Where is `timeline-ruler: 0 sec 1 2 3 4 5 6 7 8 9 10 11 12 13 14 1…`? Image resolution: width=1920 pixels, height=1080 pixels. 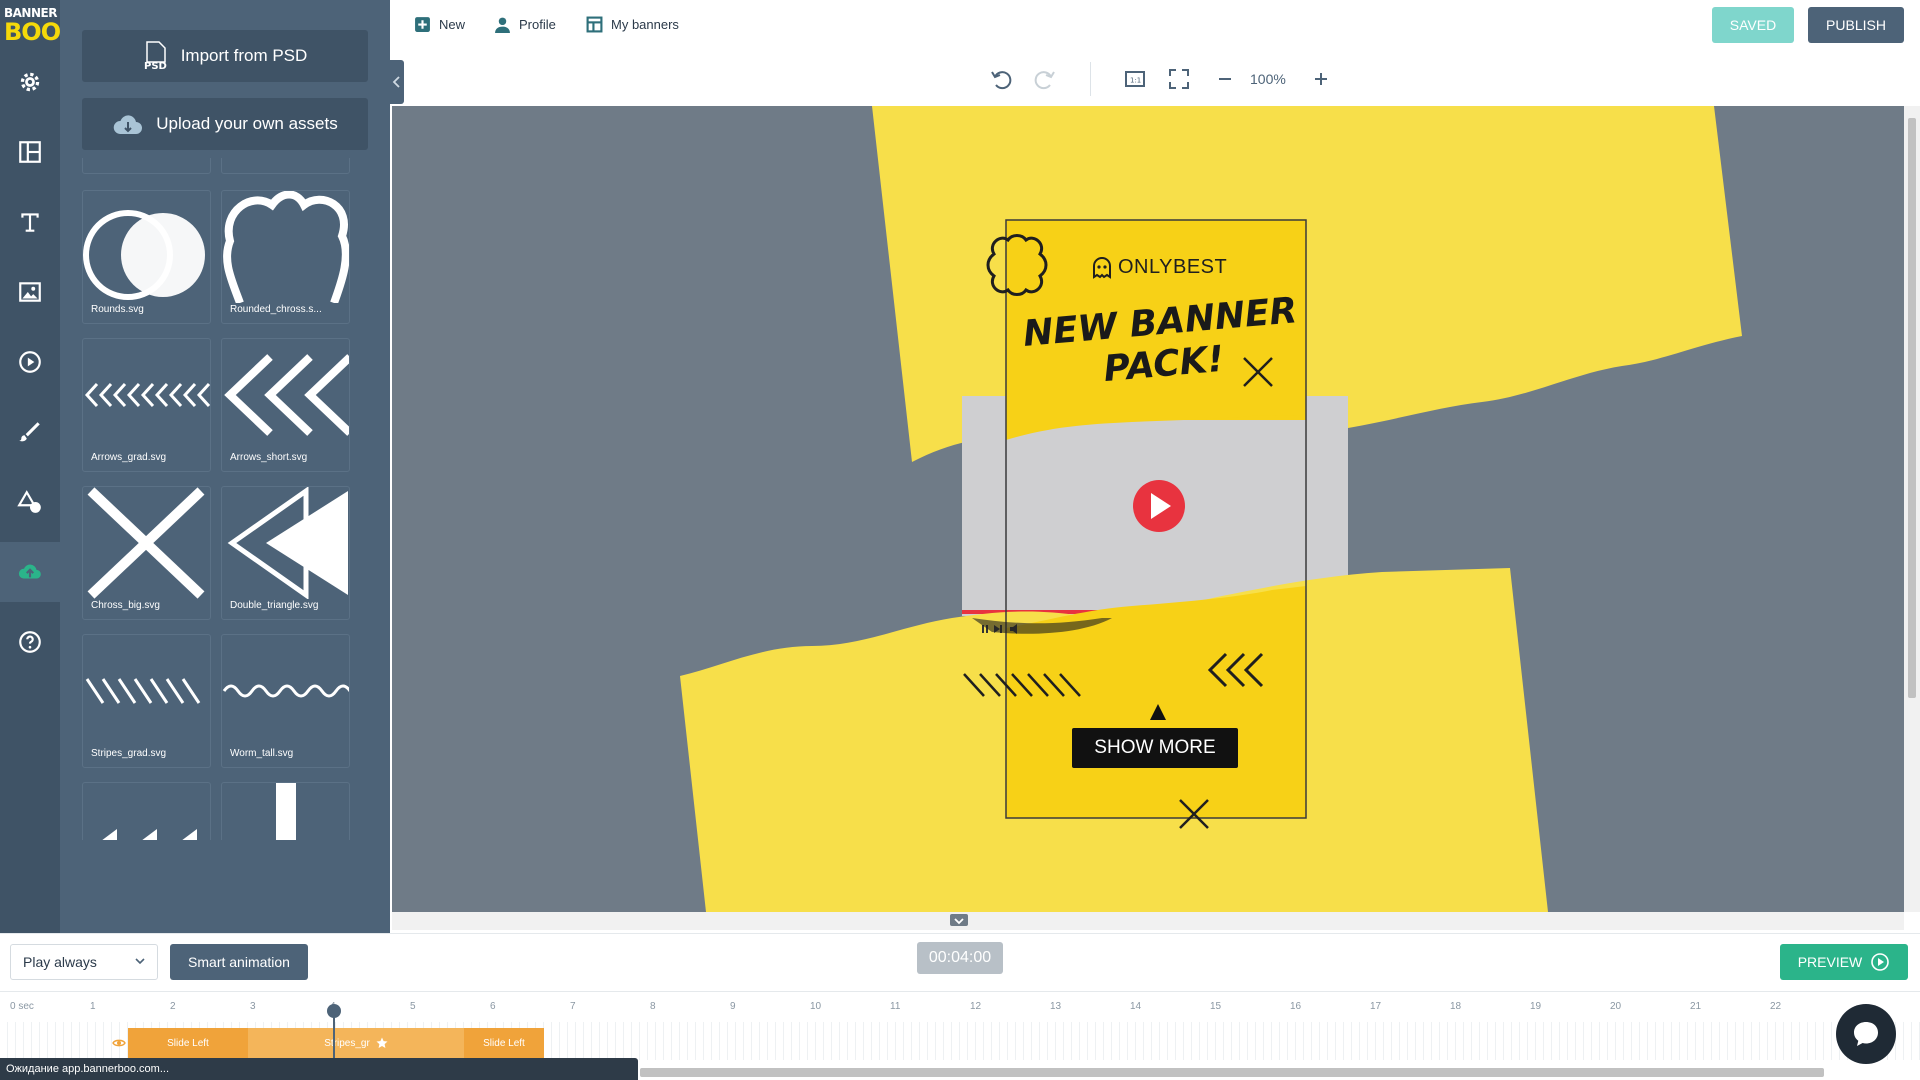
timeline-ruler: 0 sec 1 2 3 4 5 6 7 8 9 10 11 12 13 14 1… is located at coordinates (960, 1007).